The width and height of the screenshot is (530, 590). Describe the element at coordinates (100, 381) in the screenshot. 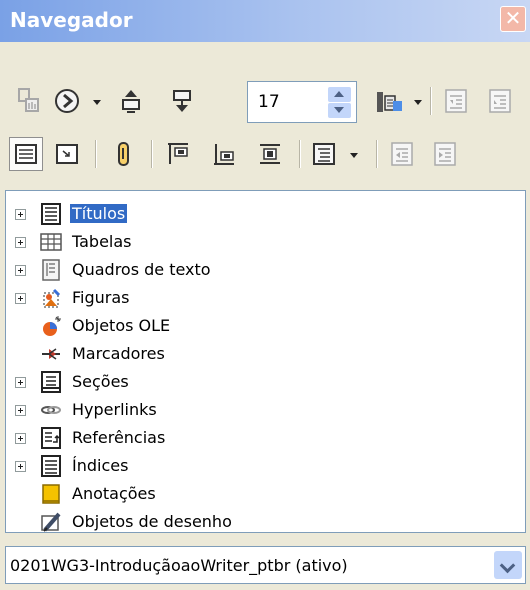

I see `tree-item-label: Seções` at that location.